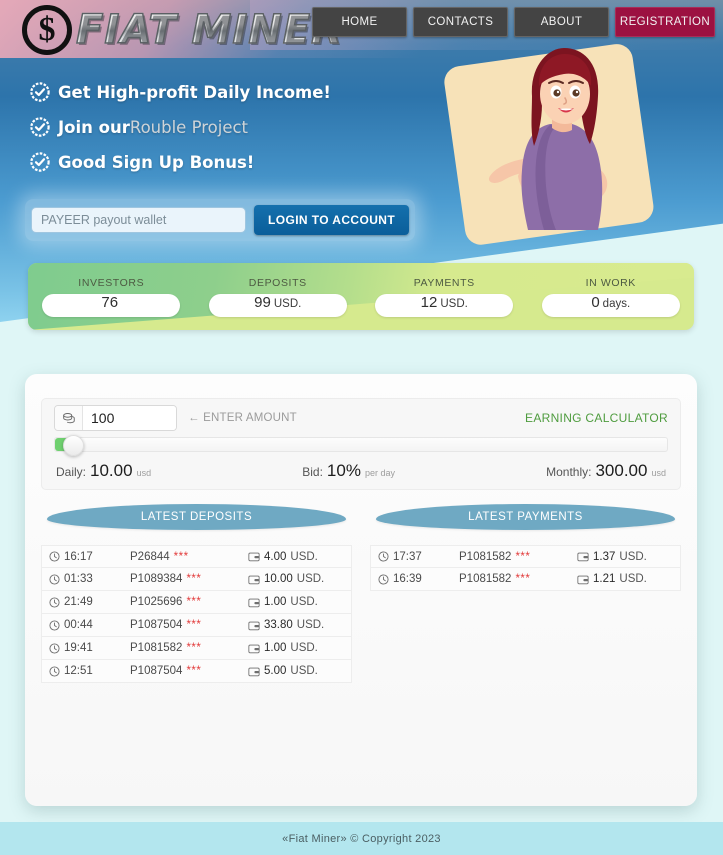  Describe the element at coordinates (312, 472) in the screenshot. I see `bid-label: Bid:` at that location.